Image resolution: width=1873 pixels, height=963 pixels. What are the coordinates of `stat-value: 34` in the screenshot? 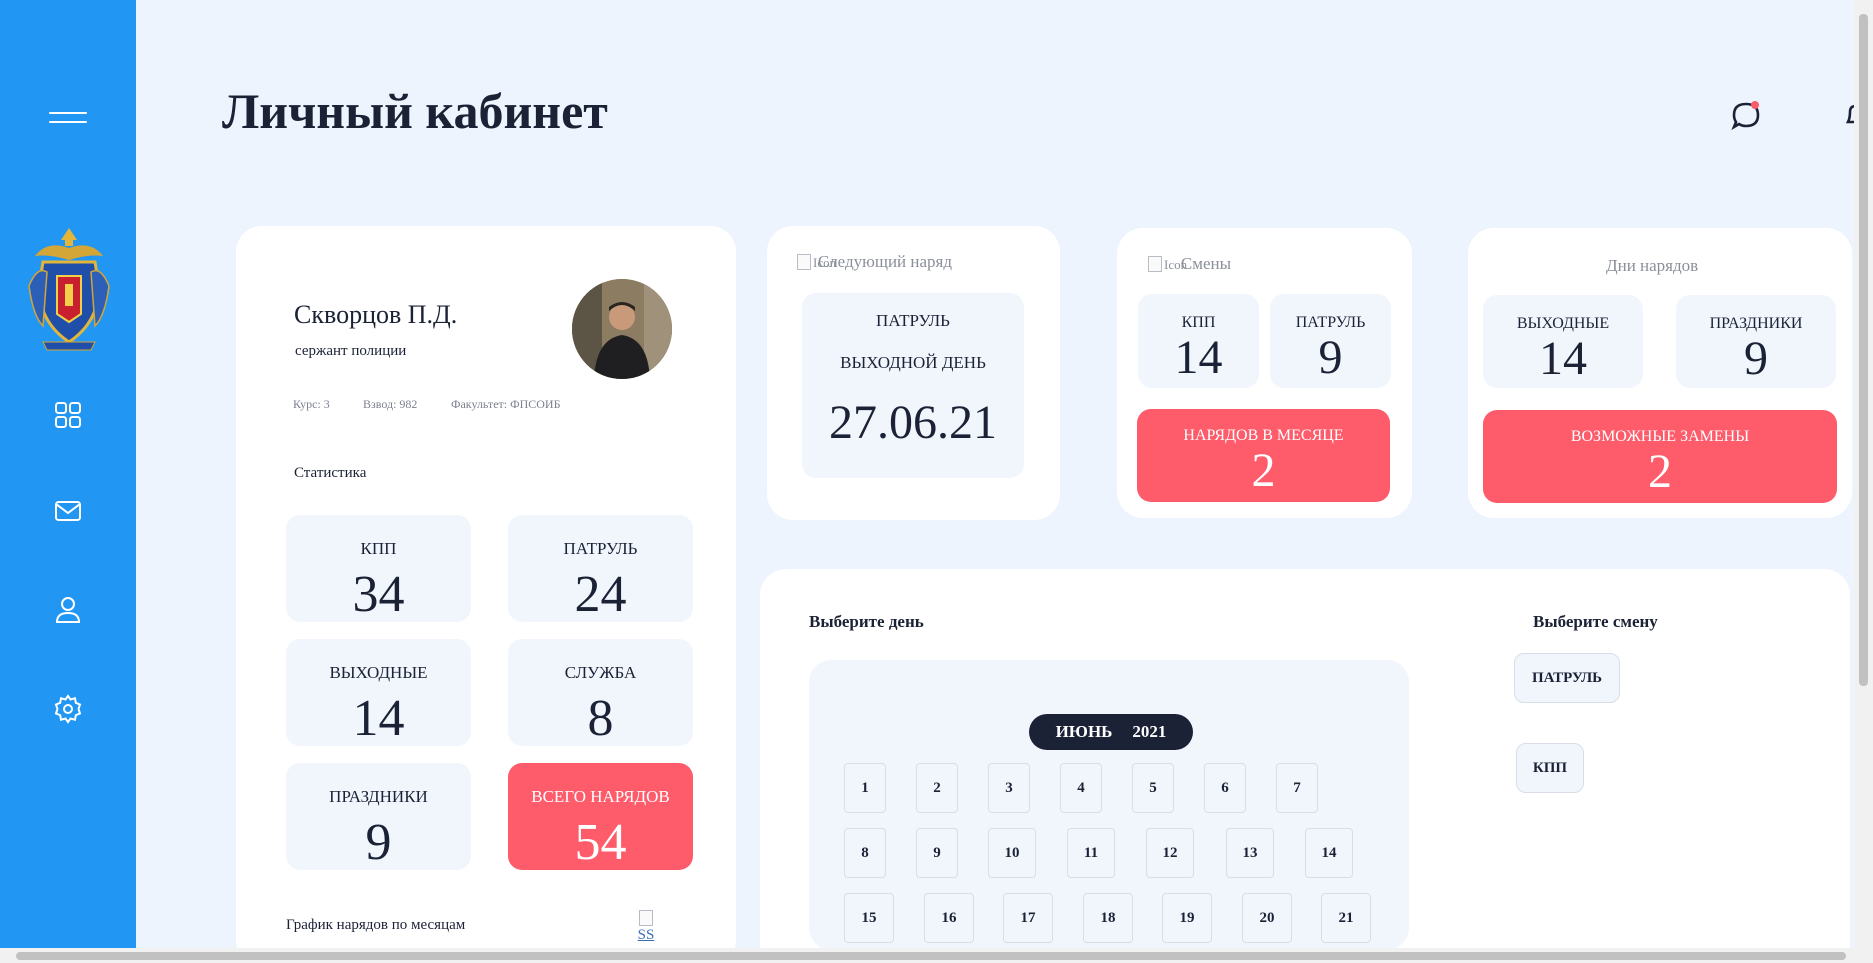 It's located at (378, 594).